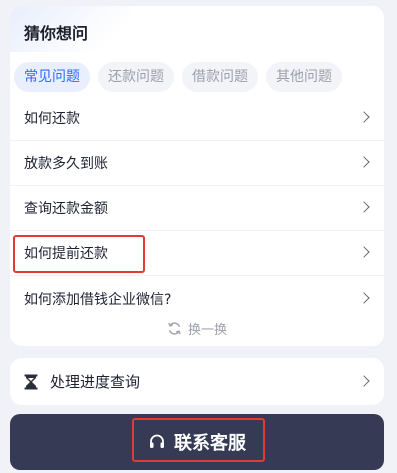 This screenshot has width=397, height=473. I want to click on question-row-early-repayment: 如何提前还款, so click(197, 253).